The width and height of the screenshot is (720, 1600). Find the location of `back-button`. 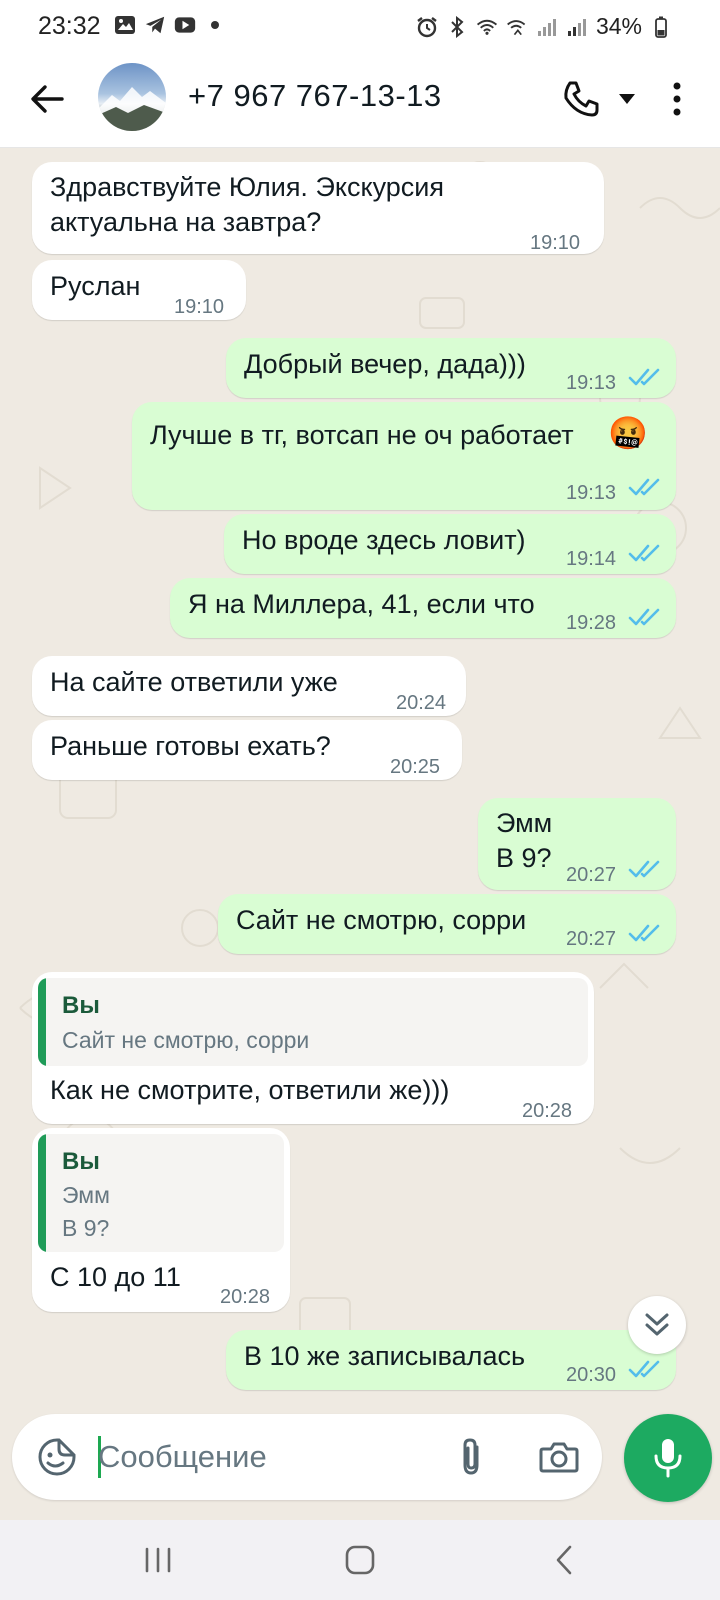

back-button is located at coordinates (47, 99).